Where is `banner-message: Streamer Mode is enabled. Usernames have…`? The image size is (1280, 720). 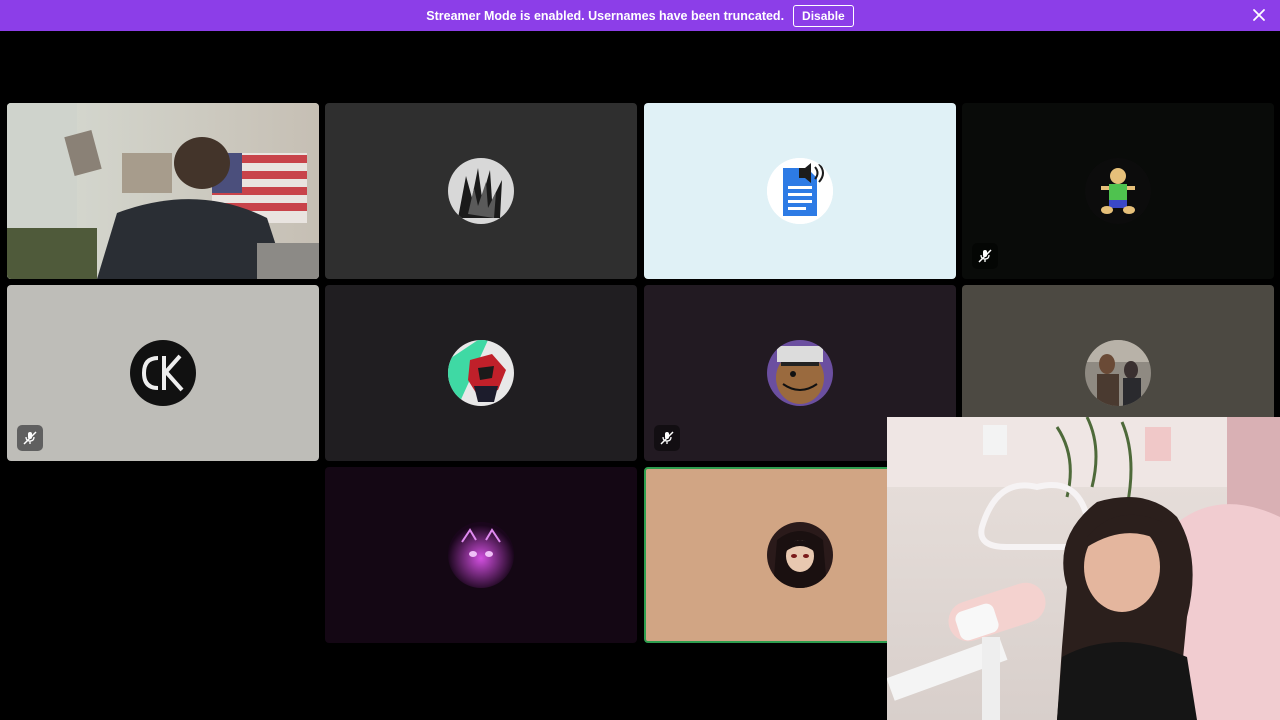
banner-message: Streamer Mode is enabled. Usernames have… is located at coordinates (605, 15).